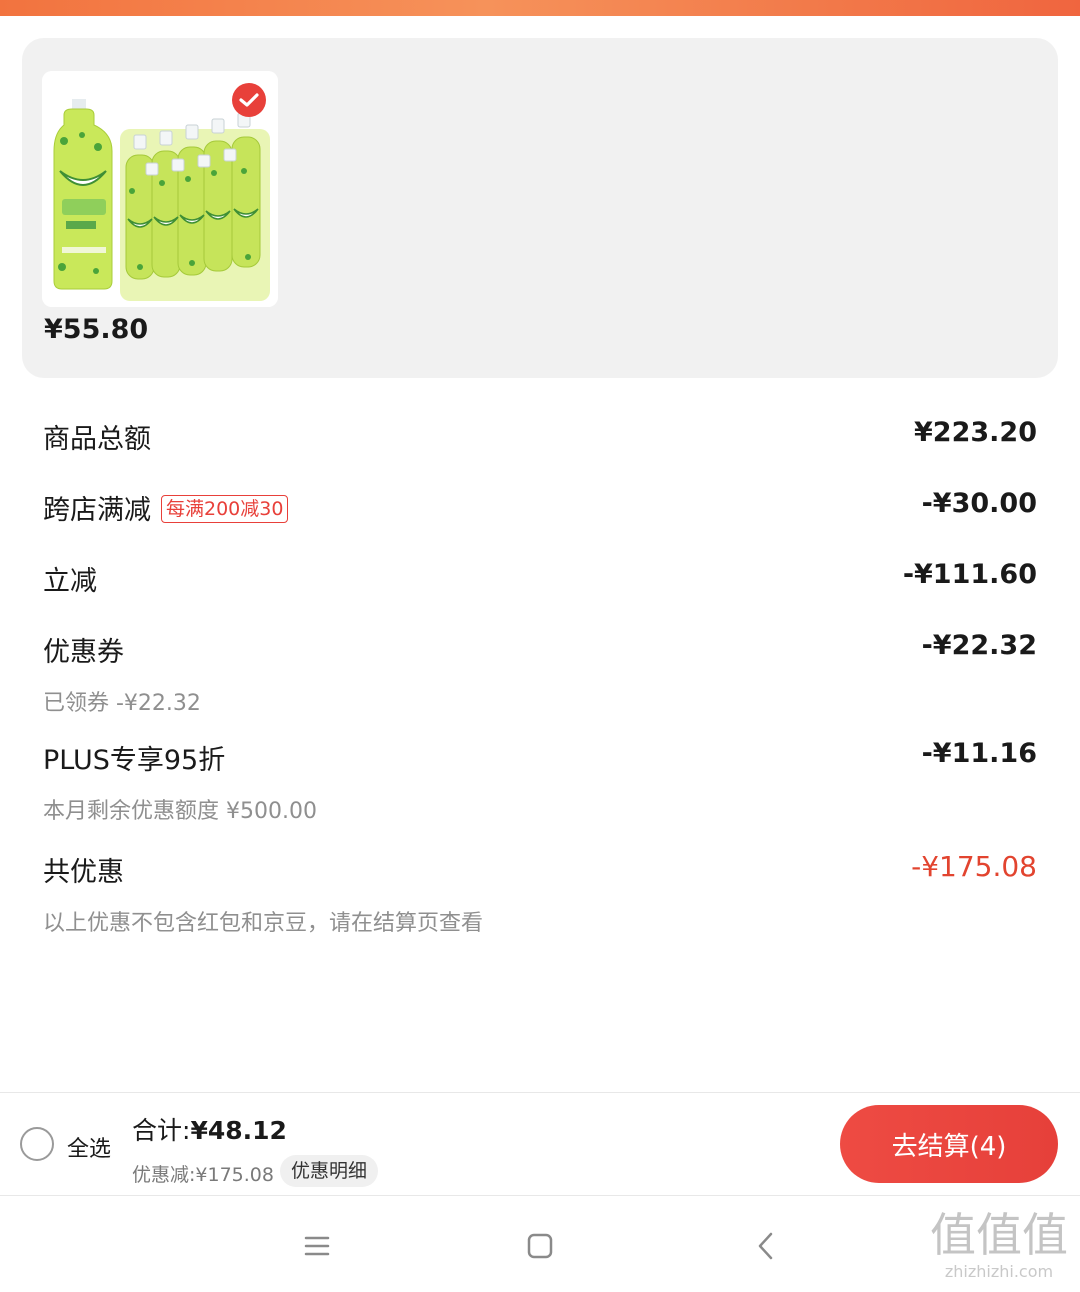 This screenshot has width=1080, height=1292. I want to click on back-icon, so click(767, 1246).